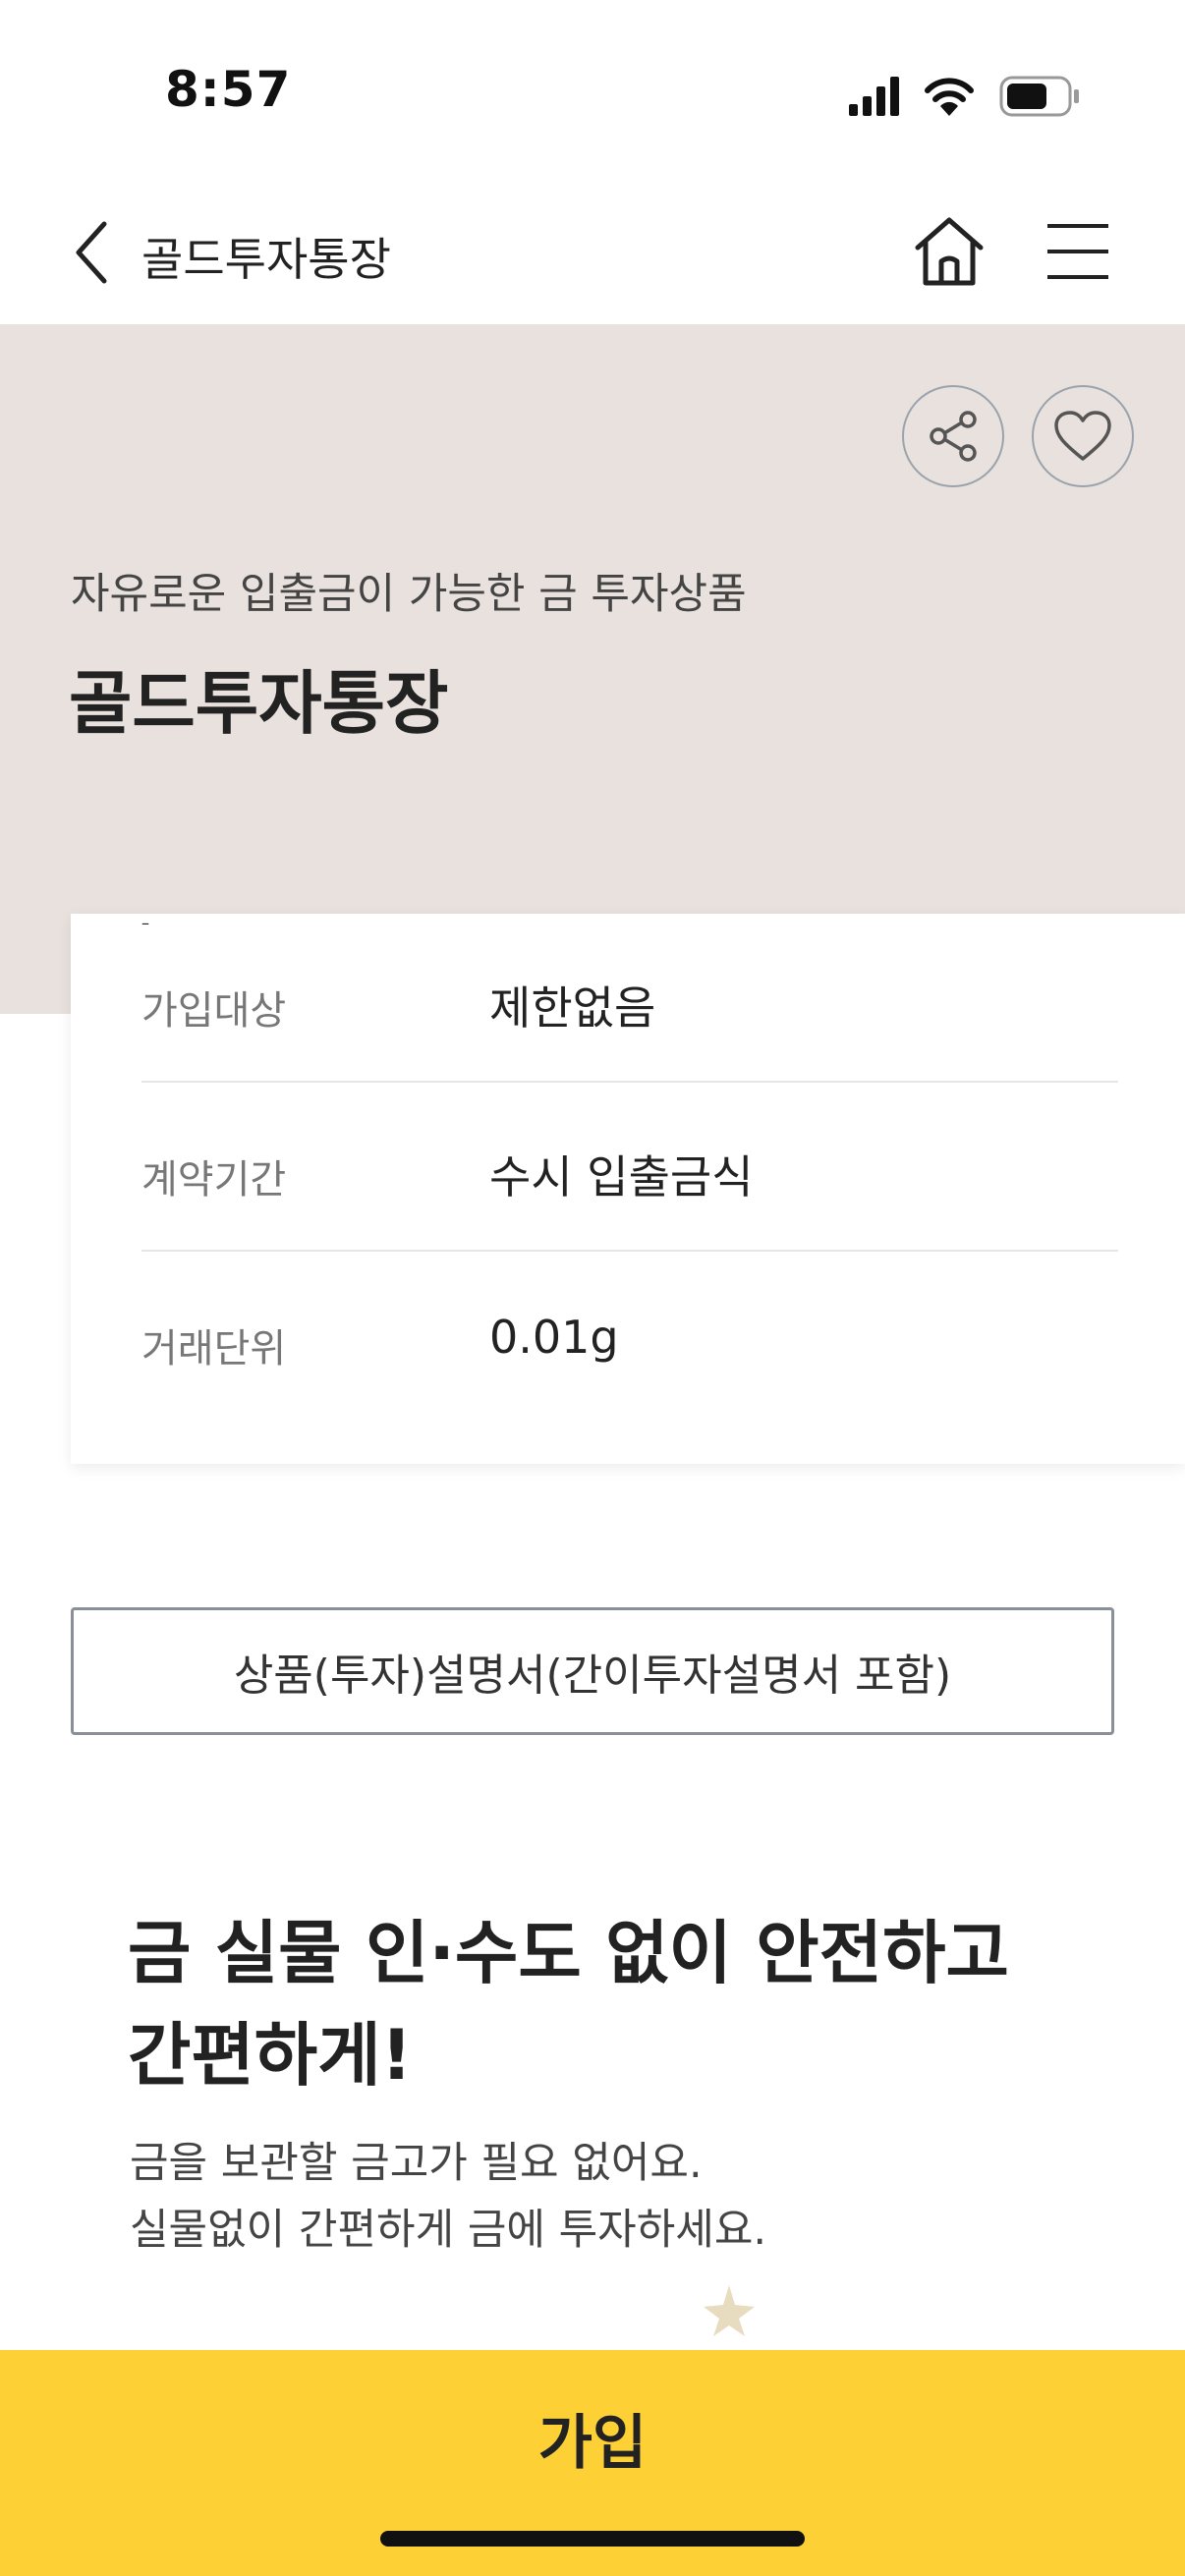 This screenshot has height=2576, width=1185. I want to click on info-row-eligibility: 가입대상 제한없음 –, so click(629, 998).